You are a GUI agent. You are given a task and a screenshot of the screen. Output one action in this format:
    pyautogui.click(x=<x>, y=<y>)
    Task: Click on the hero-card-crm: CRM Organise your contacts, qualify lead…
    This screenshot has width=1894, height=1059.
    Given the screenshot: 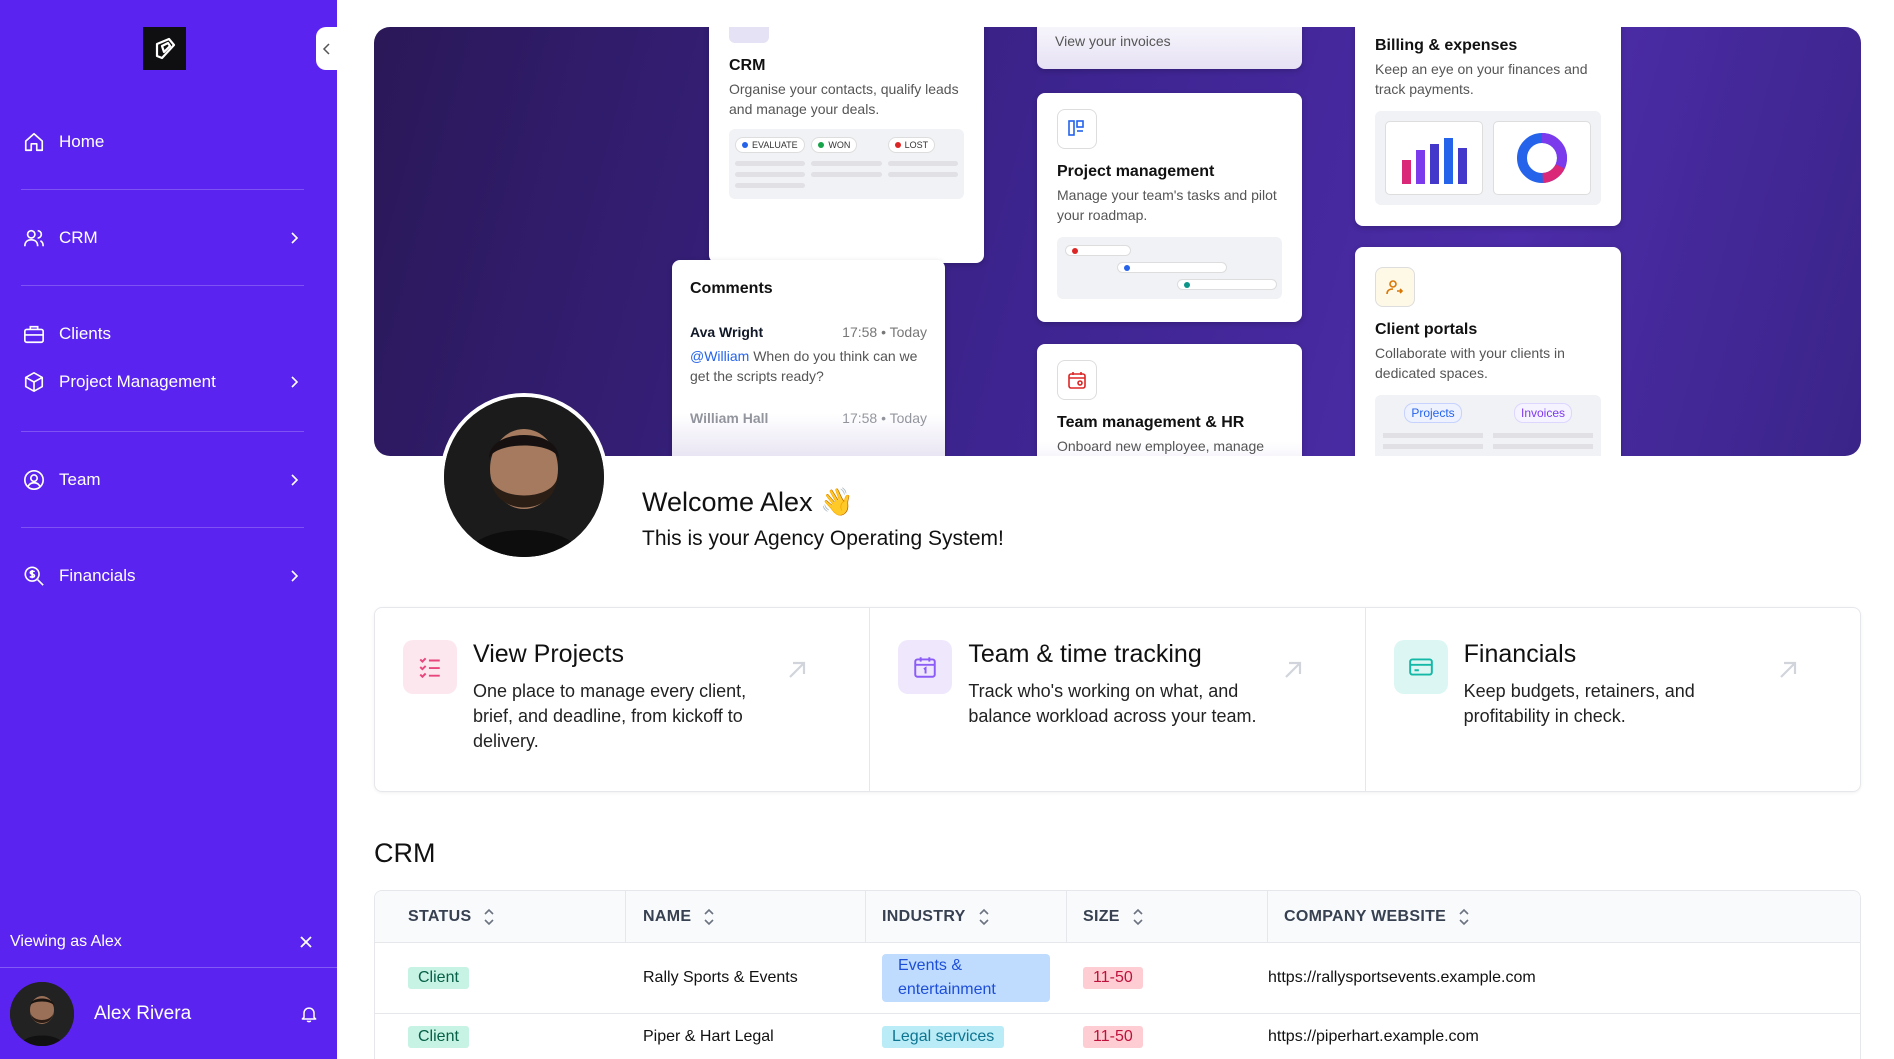 What is the action you would take?
    pyautogui.click(x=846, y=145)
    